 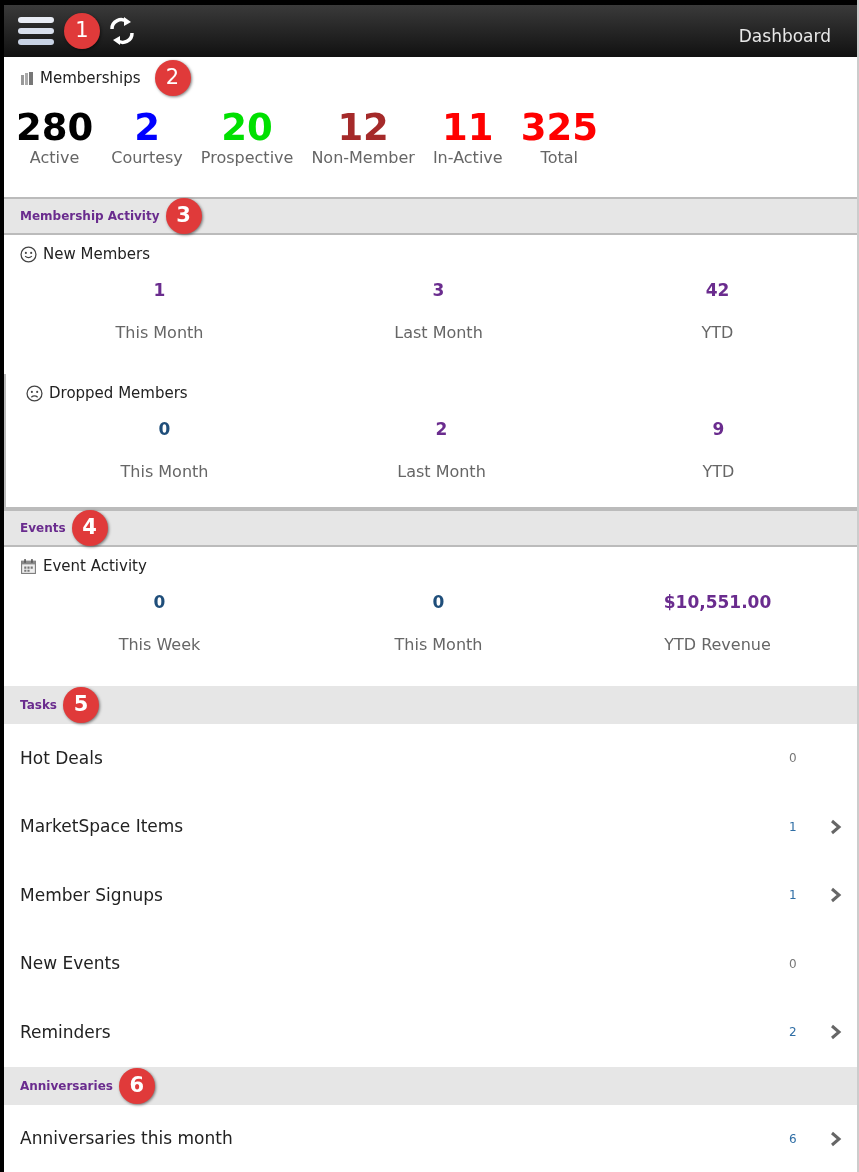 What do you see at coordinates (363, 127) in the screenshot?
I see `stat-value: 12` at bounding box center [363, 127].